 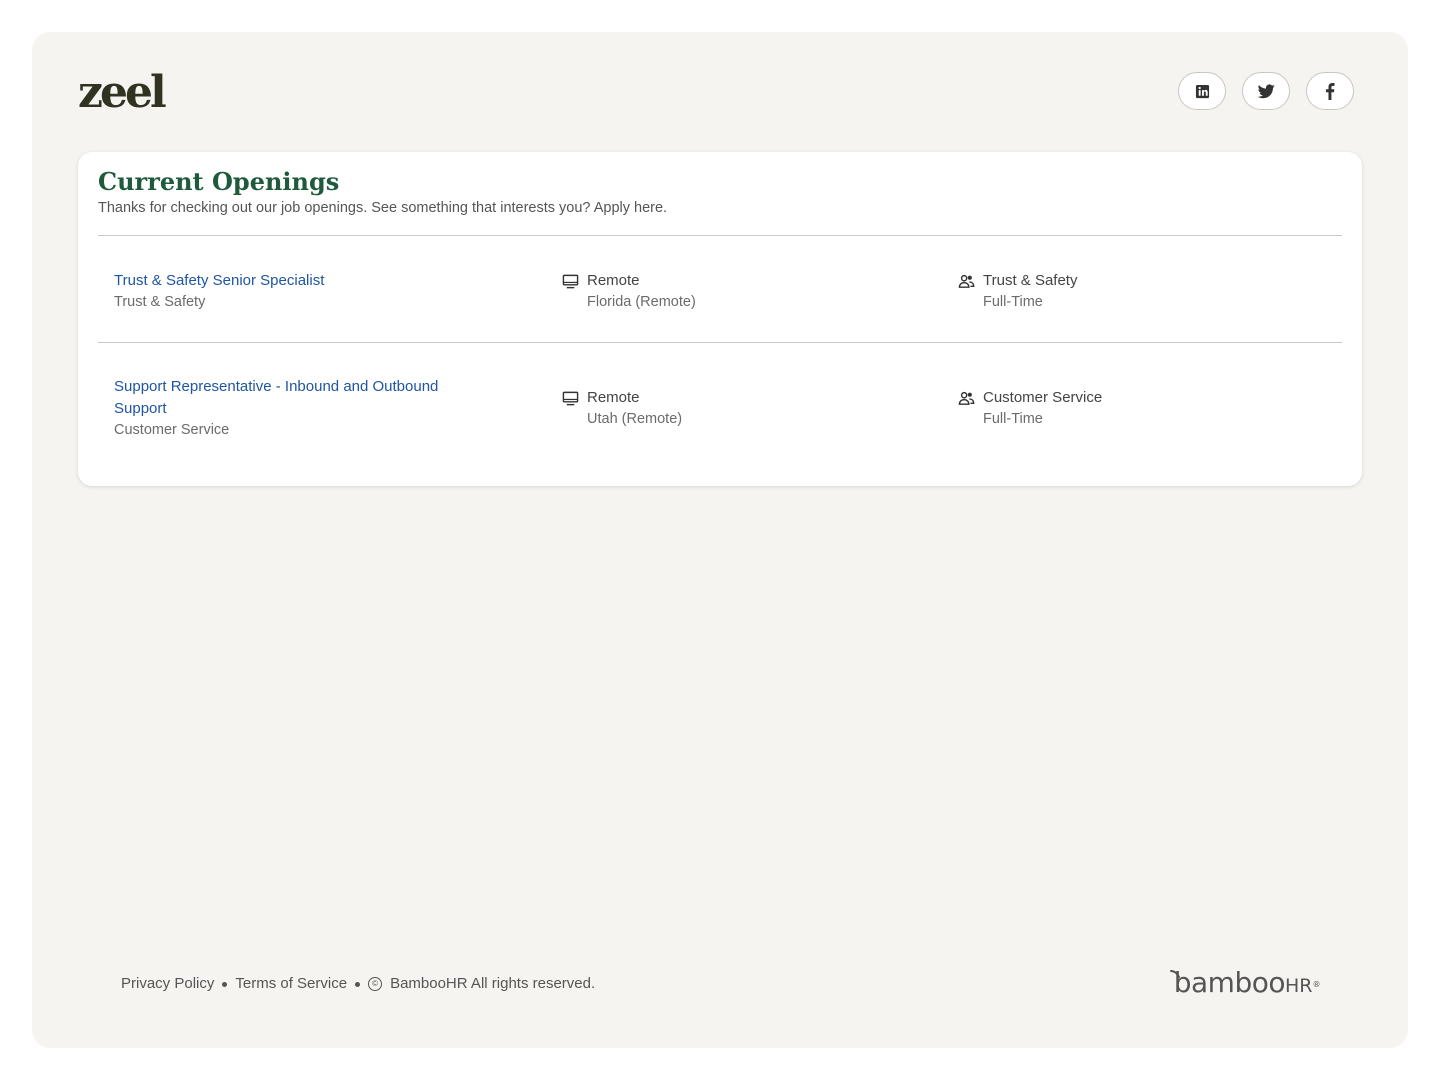 I want to click on company-logo: zeel, so click(x=122, y=93).